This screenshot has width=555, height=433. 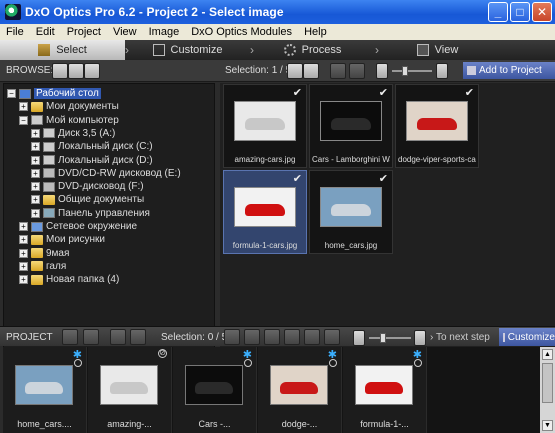 I want to click on scroll-up-icon: ▲, so click(x=547, y=354).